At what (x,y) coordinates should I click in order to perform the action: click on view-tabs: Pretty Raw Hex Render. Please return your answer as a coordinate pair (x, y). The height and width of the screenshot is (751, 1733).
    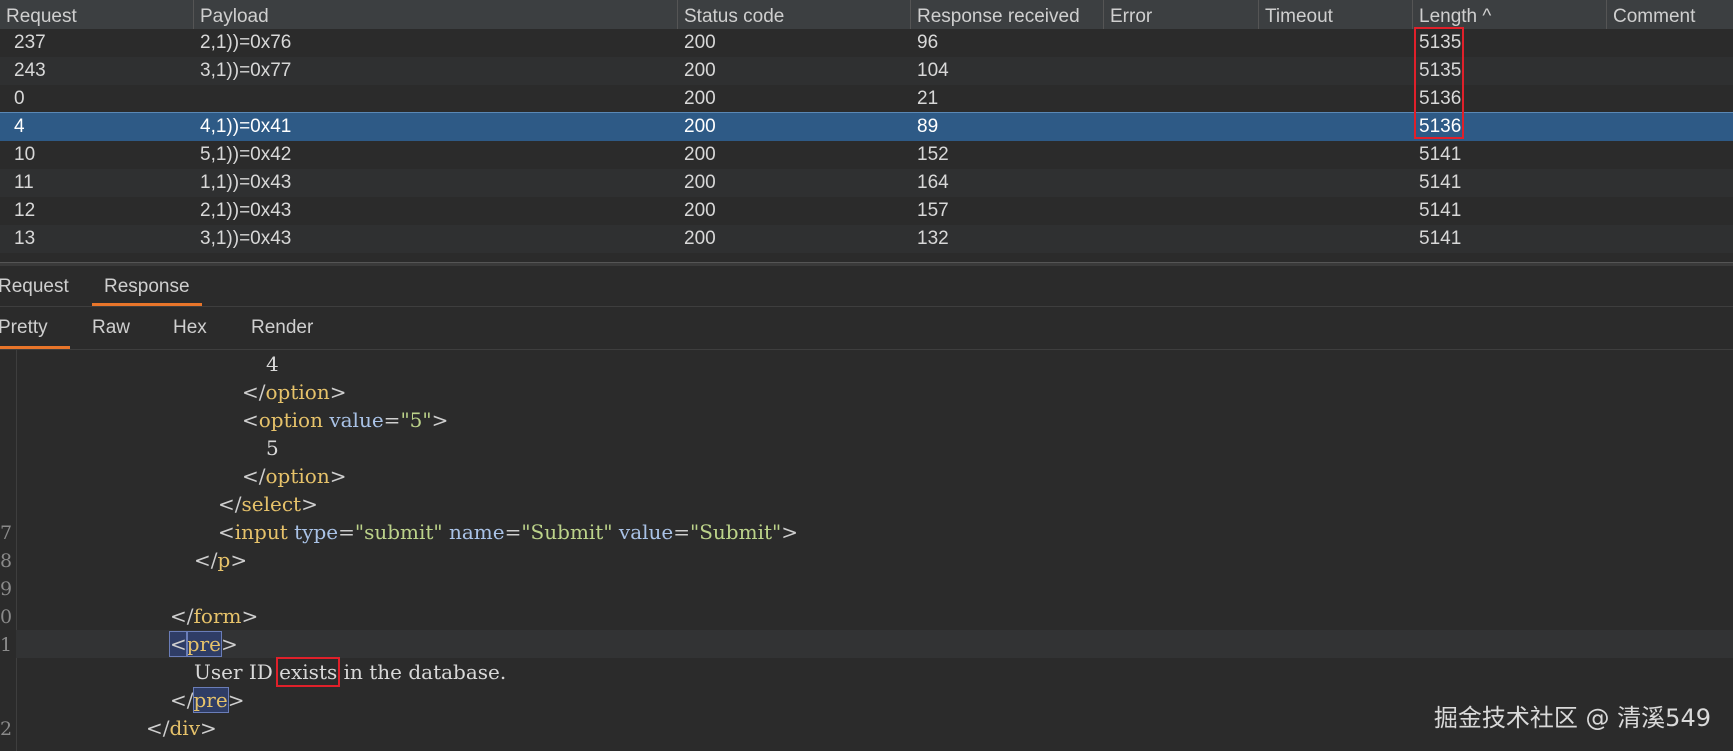
    Looking at the image, I should click on (866, 328).